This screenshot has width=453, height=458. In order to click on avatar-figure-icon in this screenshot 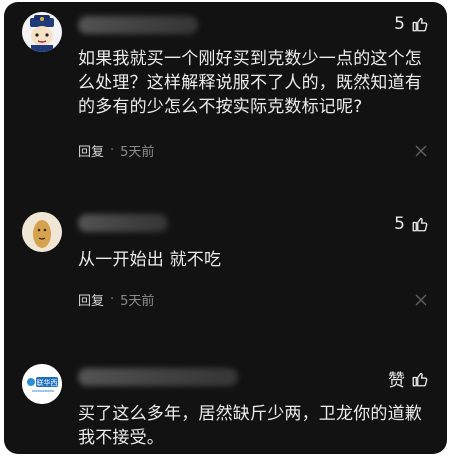, I will do `click(42, 232)`.